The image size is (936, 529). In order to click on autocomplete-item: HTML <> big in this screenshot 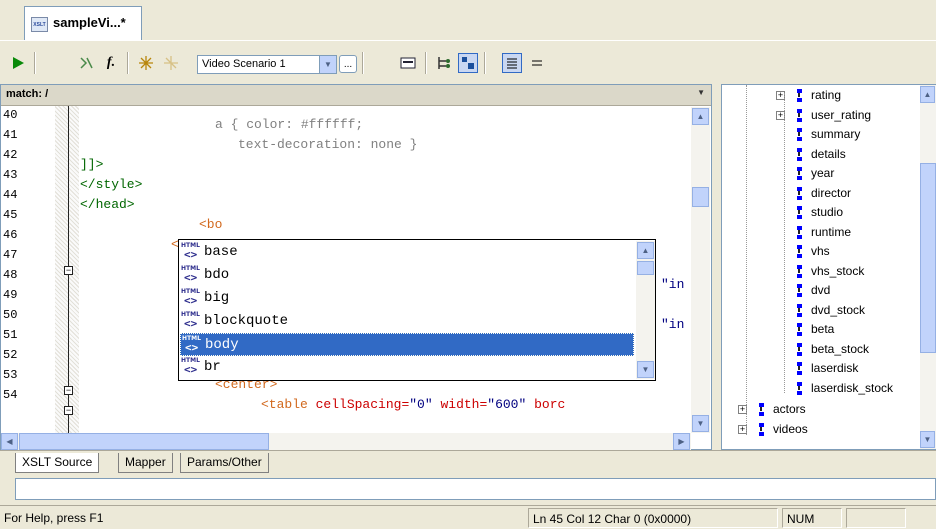, I will do `click(407, 298)`.